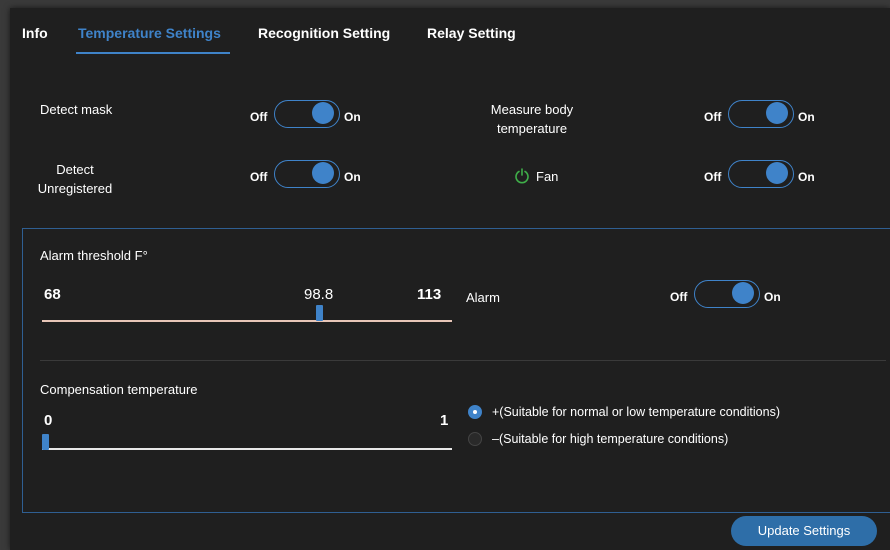 This screenshot has width=890, height=550. Describe the element at coordinates (310, 176) in the screenshot. I see `detect-unregistered-toggle: Off On` at that location.